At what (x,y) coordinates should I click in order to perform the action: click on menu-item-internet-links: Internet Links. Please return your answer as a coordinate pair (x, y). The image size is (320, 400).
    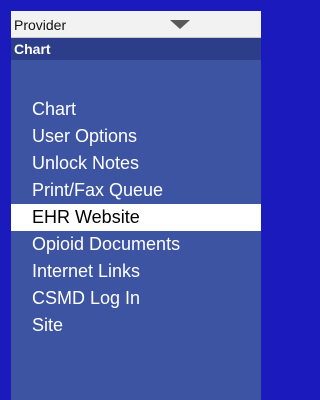
    Looking at the image, I should click on (136, 271).